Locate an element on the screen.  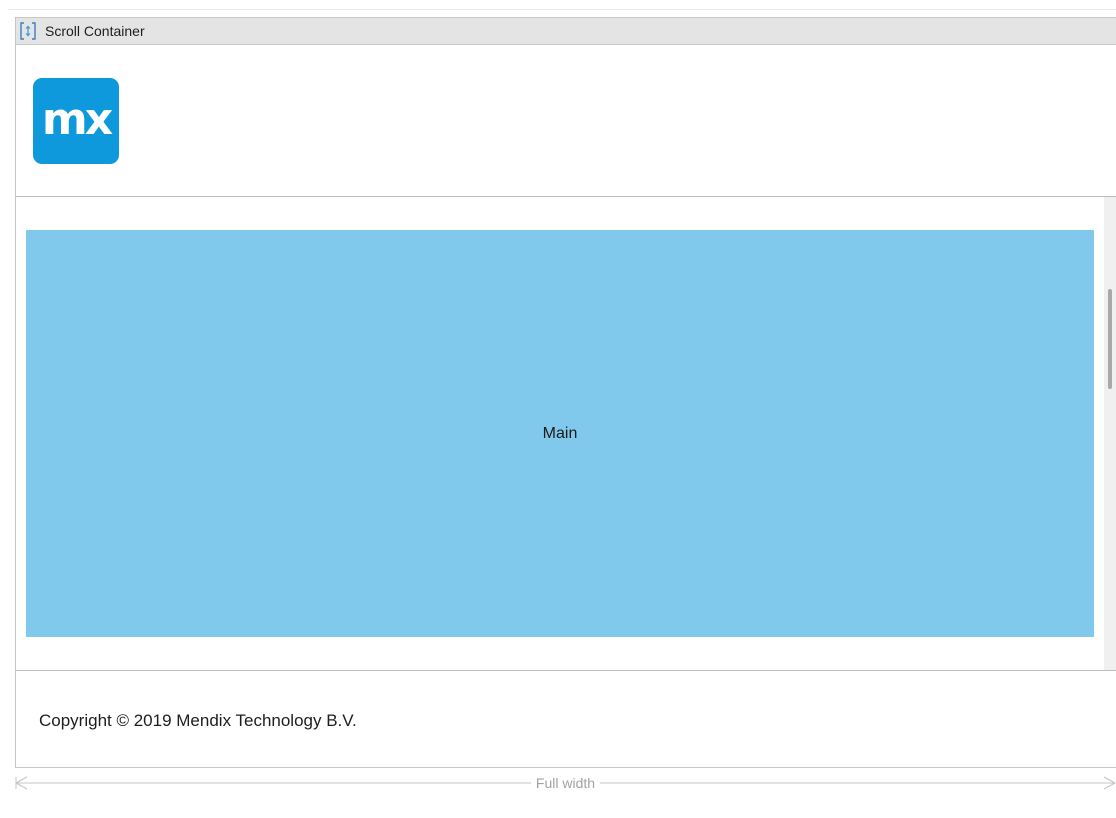
top-divider is located at coordinates (562, 9).